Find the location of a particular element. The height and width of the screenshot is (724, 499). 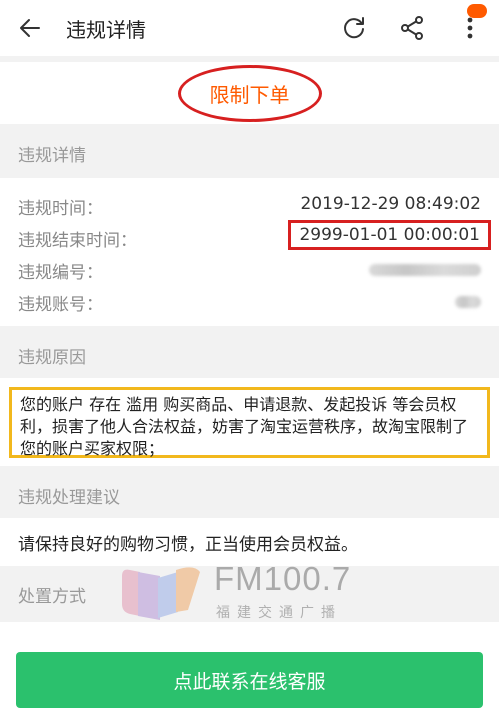

section-title-details: 违规详情 is located at coordinates (52, 155).